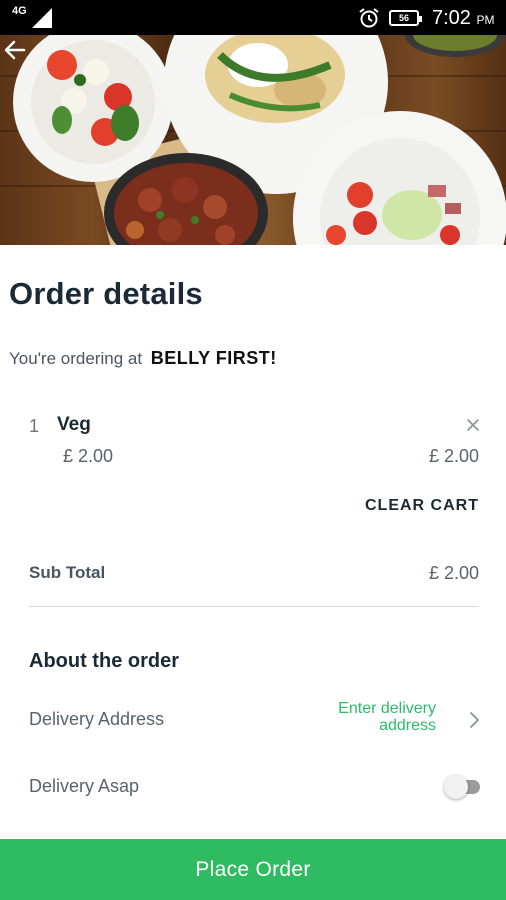 The image size is (506, 900). Describe the element at coordinates (254, 606) in the screenshot. I see `divider` at that location.